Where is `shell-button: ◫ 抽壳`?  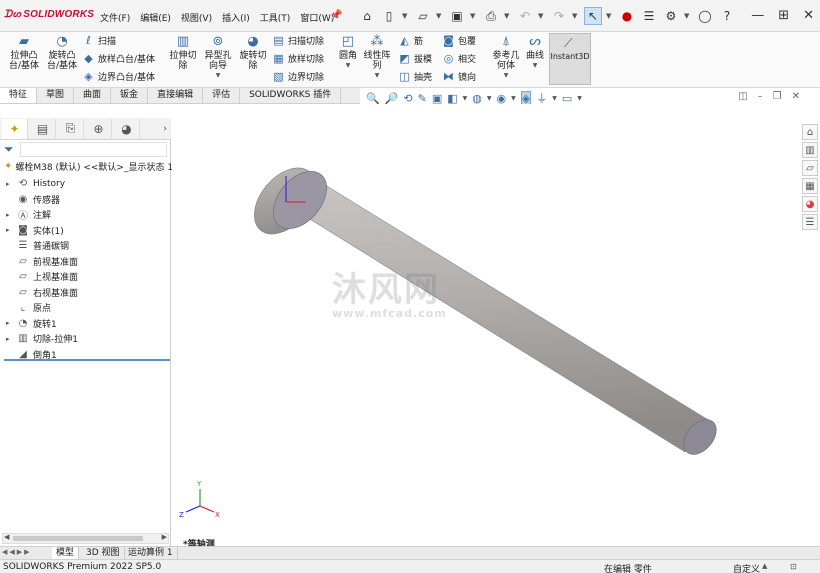 shell-button: ◫ 抽壳 is located at coordinates (415, 76).